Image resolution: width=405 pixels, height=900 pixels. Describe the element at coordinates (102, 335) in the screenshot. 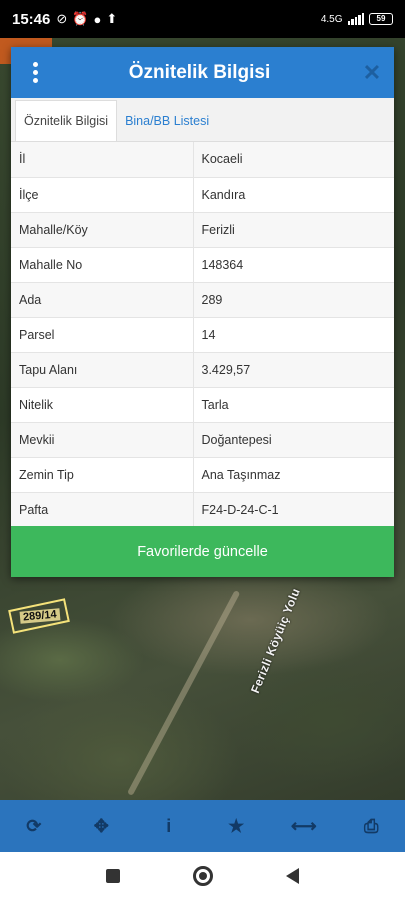

I see `row-key: Parsel` at that location.